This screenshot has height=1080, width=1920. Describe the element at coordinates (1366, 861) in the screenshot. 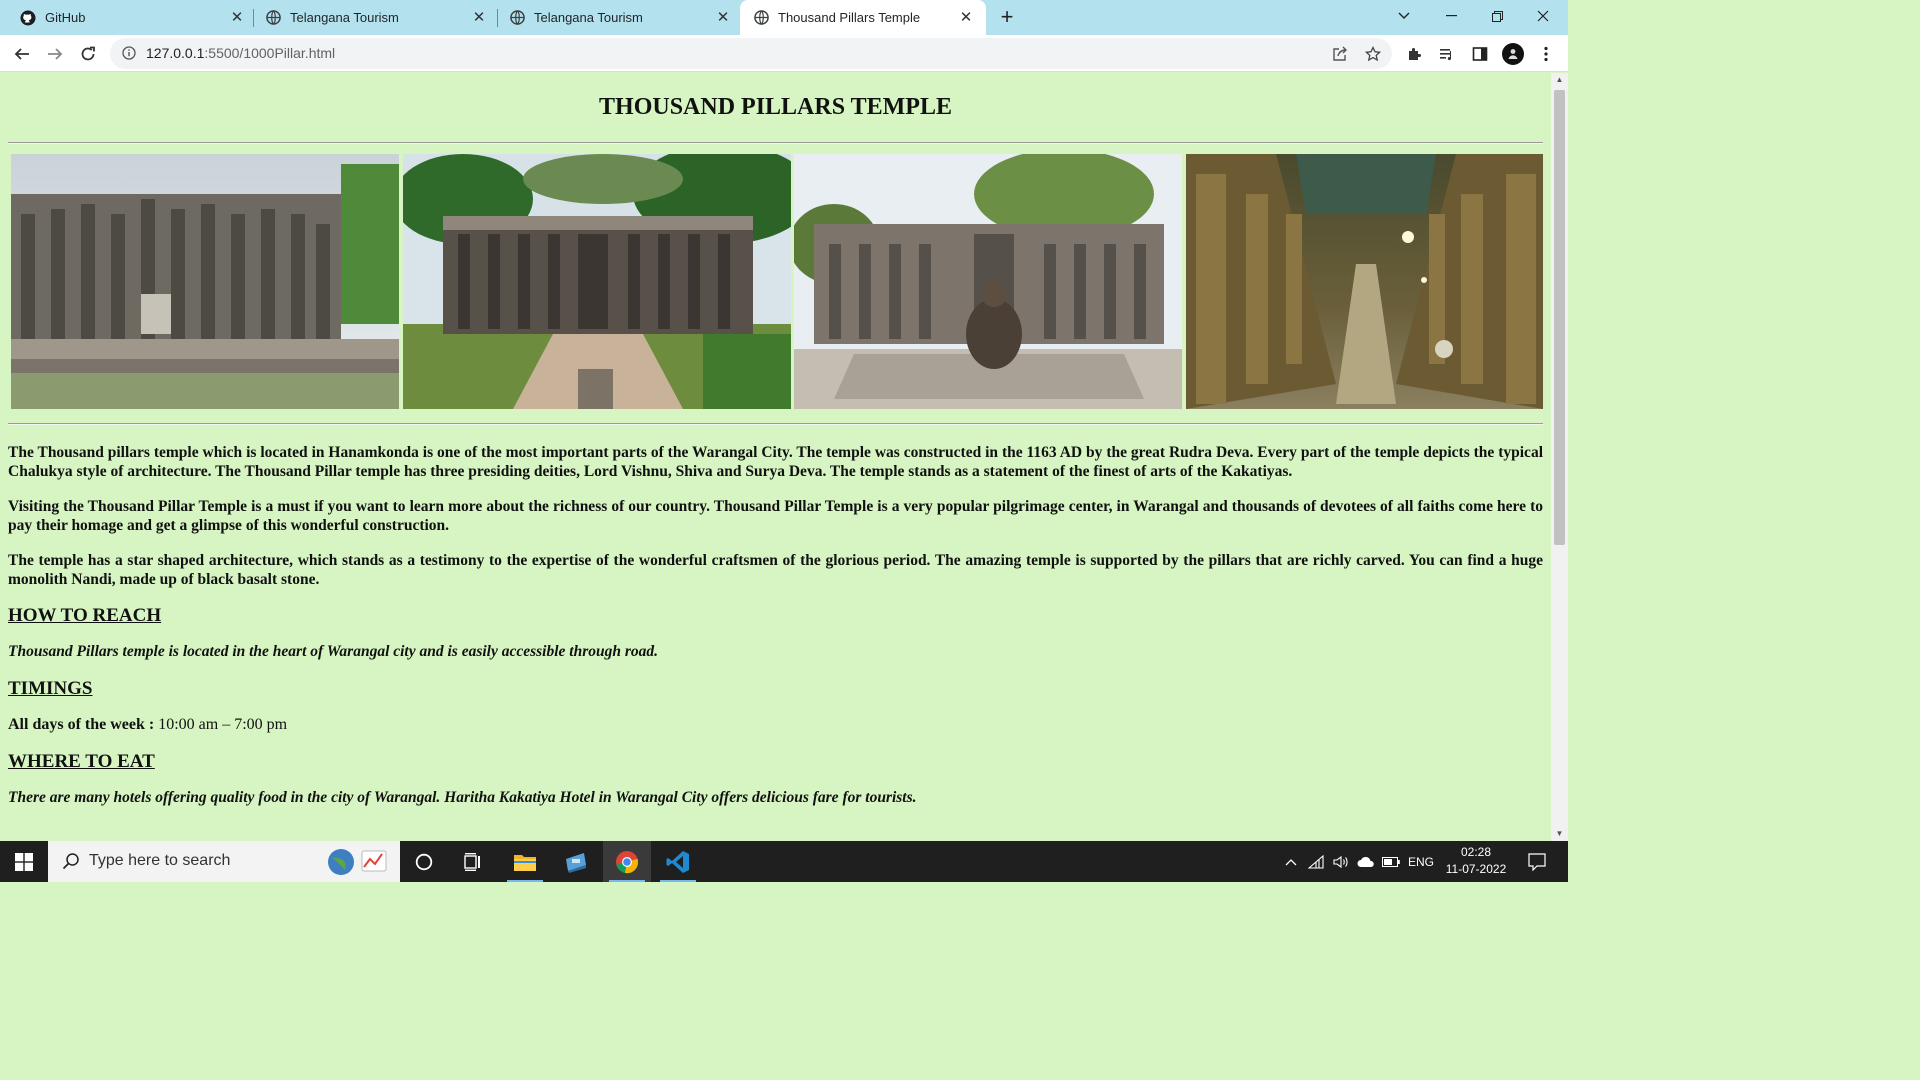

I see `onedrive-cloud-icon` at that location.